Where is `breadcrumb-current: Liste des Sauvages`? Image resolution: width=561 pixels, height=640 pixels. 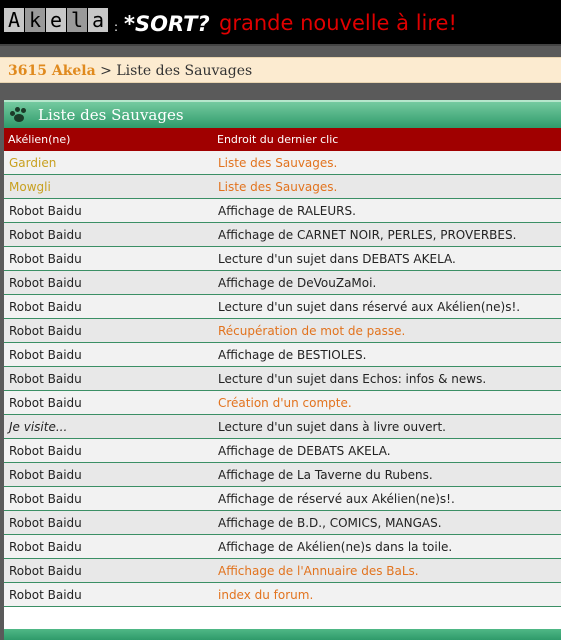
breadcrumb-current: Liste des Sauvages is located at coordinates (184, 71).